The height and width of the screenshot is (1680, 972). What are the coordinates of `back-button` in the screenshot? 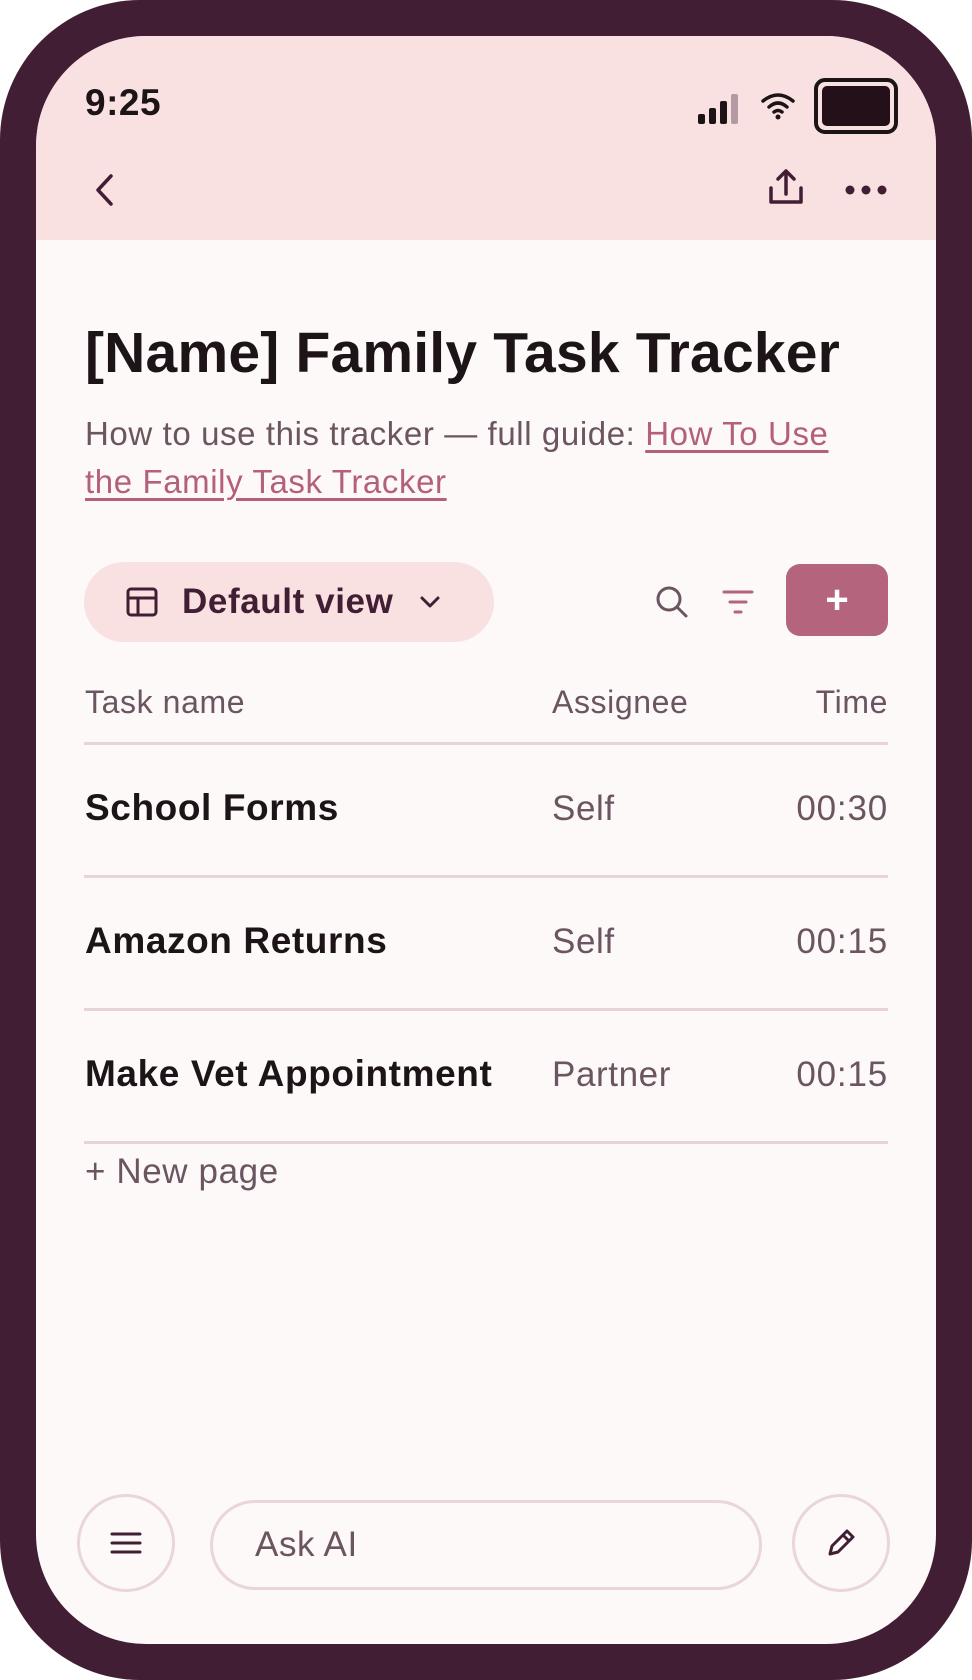 It's located at (104, 190).